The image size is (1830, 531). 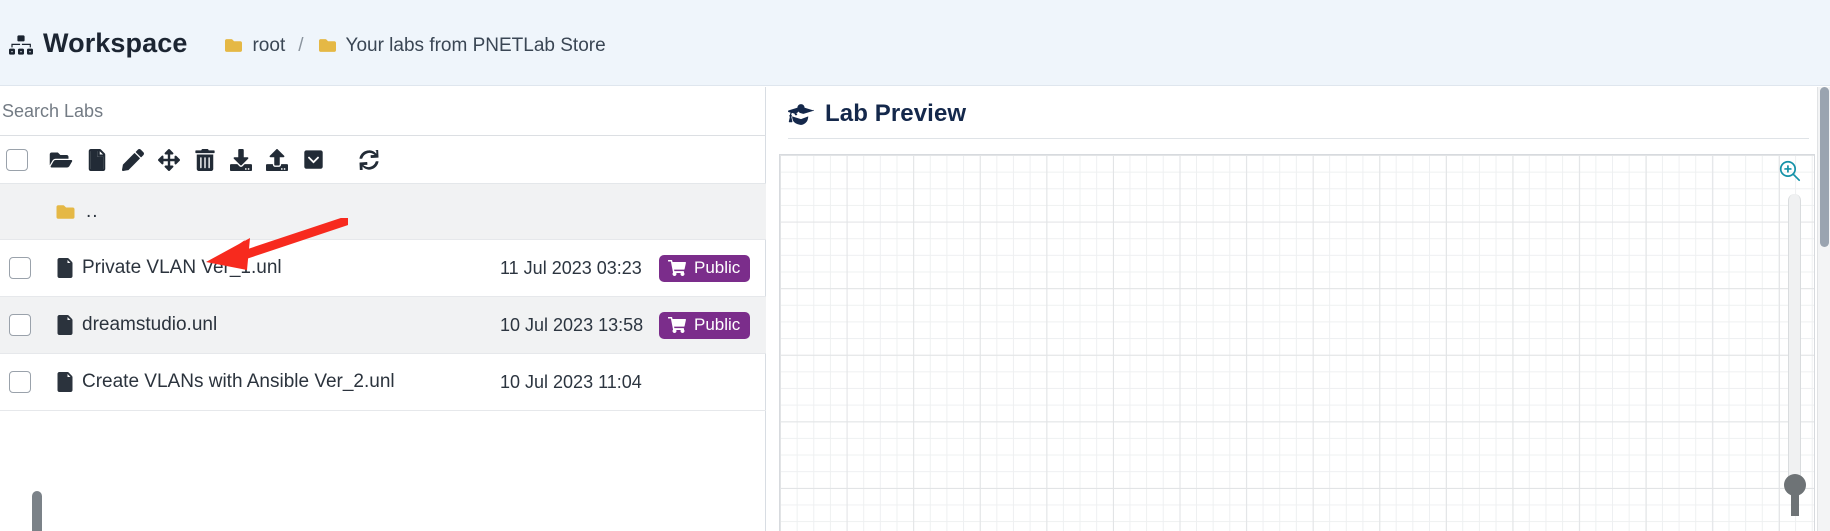 What do you see at coordinates (238, 381) in the screenshot?
I see `lab-name-label: Create VLANs with Ansible Ver_2.unl` at bounding box center [238, 381].